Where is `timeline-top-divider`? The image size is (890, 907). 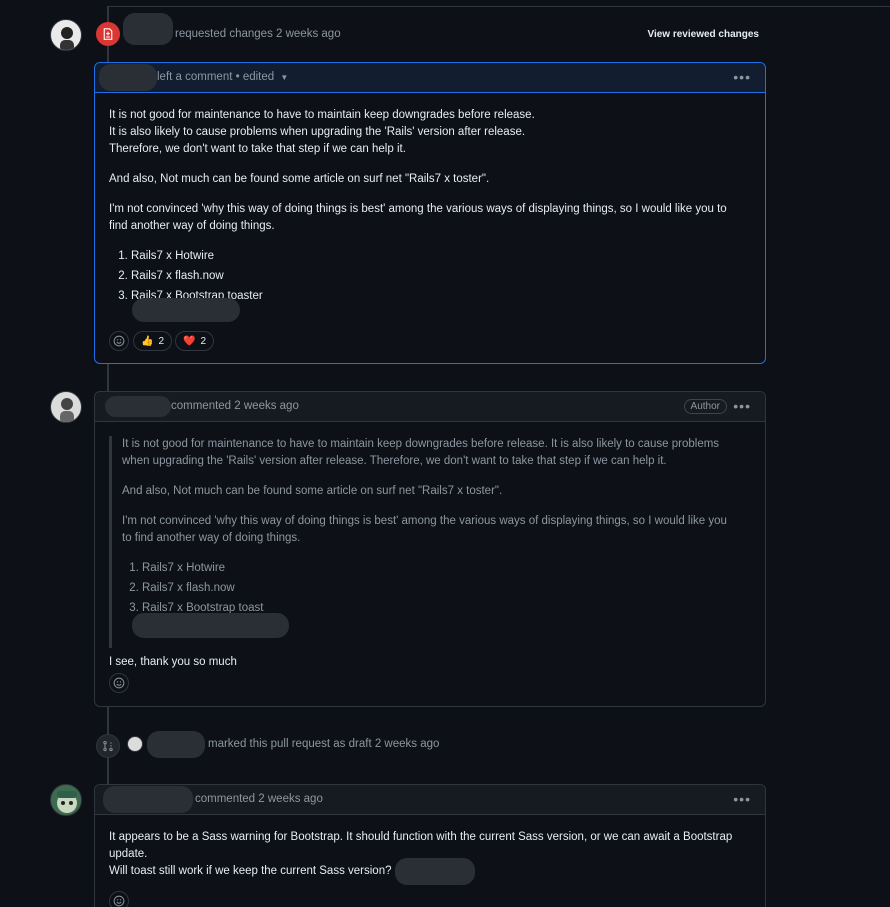 timeline-top-divider is located at coordinates (498, 6).